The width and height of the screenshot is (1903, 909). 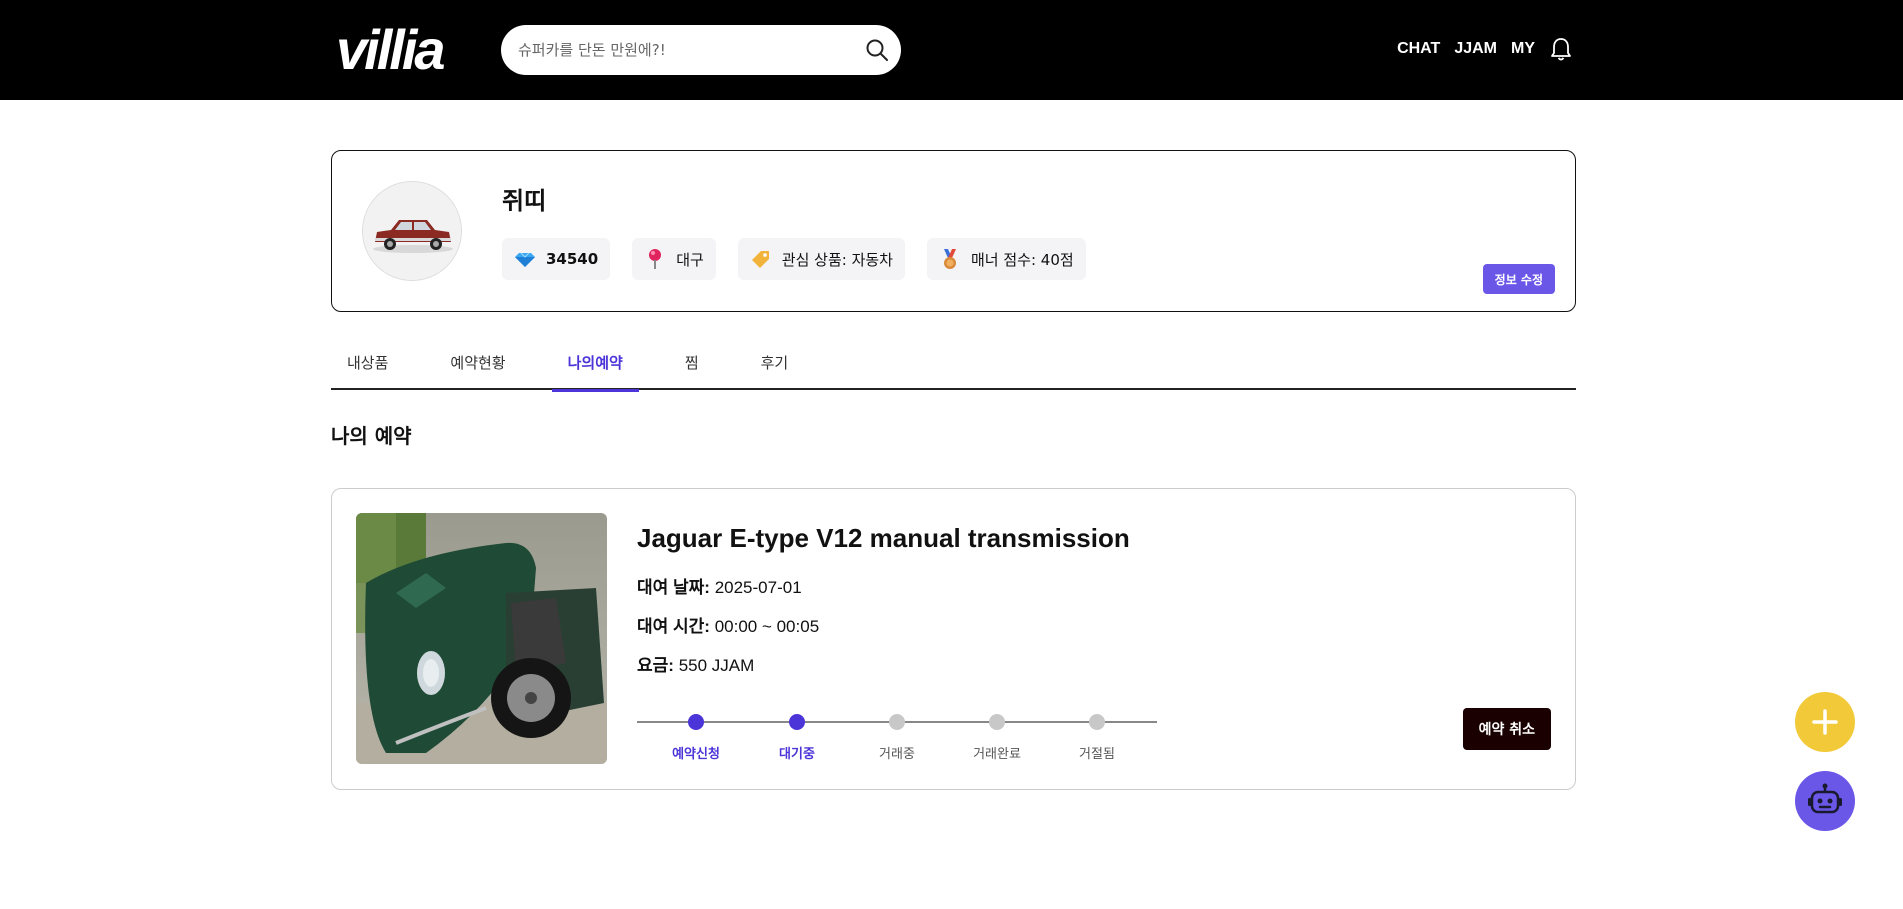 I want to click on chatbot-button, so click(x=1825, y=801).